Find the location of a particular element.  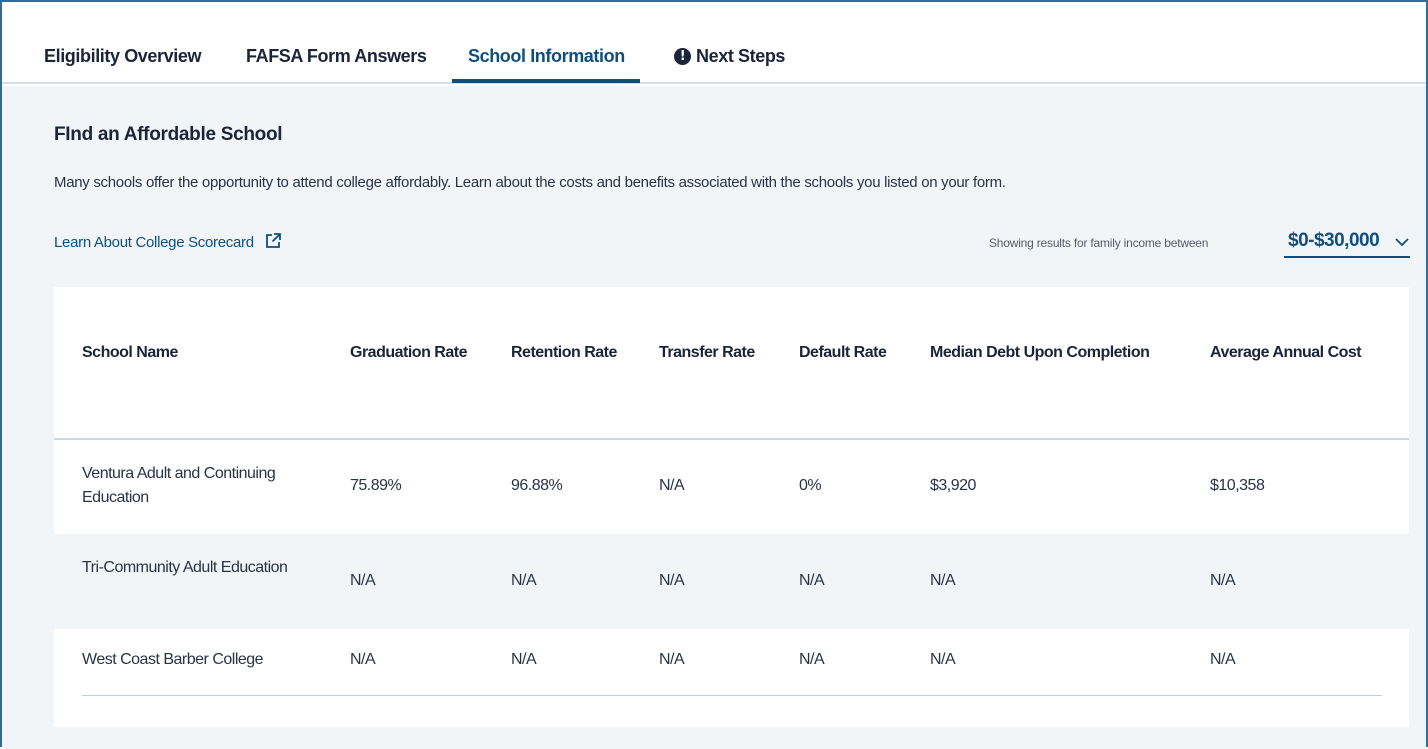

section-title: FInd an Affordable School is located at coordinates (168, 134).